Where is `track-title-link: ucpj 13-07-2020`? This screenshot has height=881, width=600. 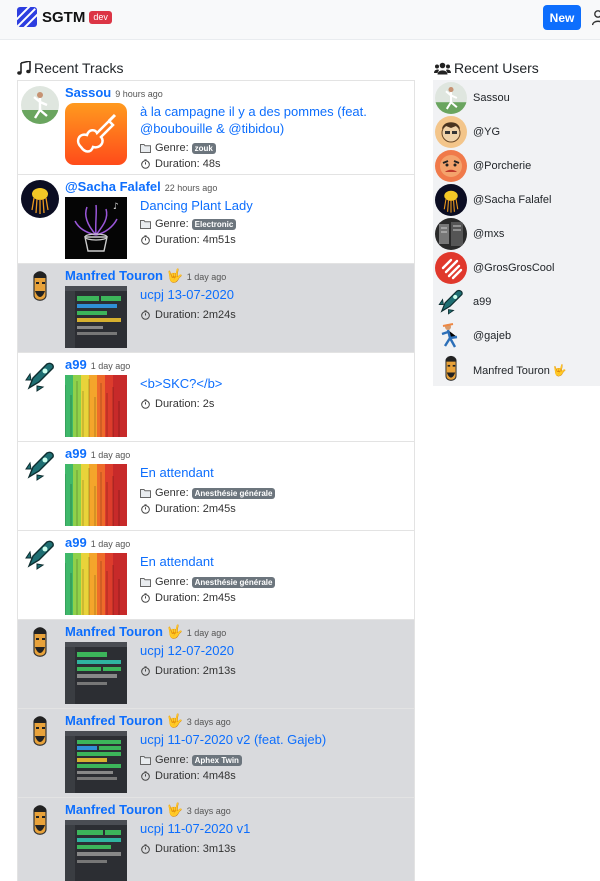 track-title-link: ucpj 13-07-2020 is located at coordinates (275, 294).